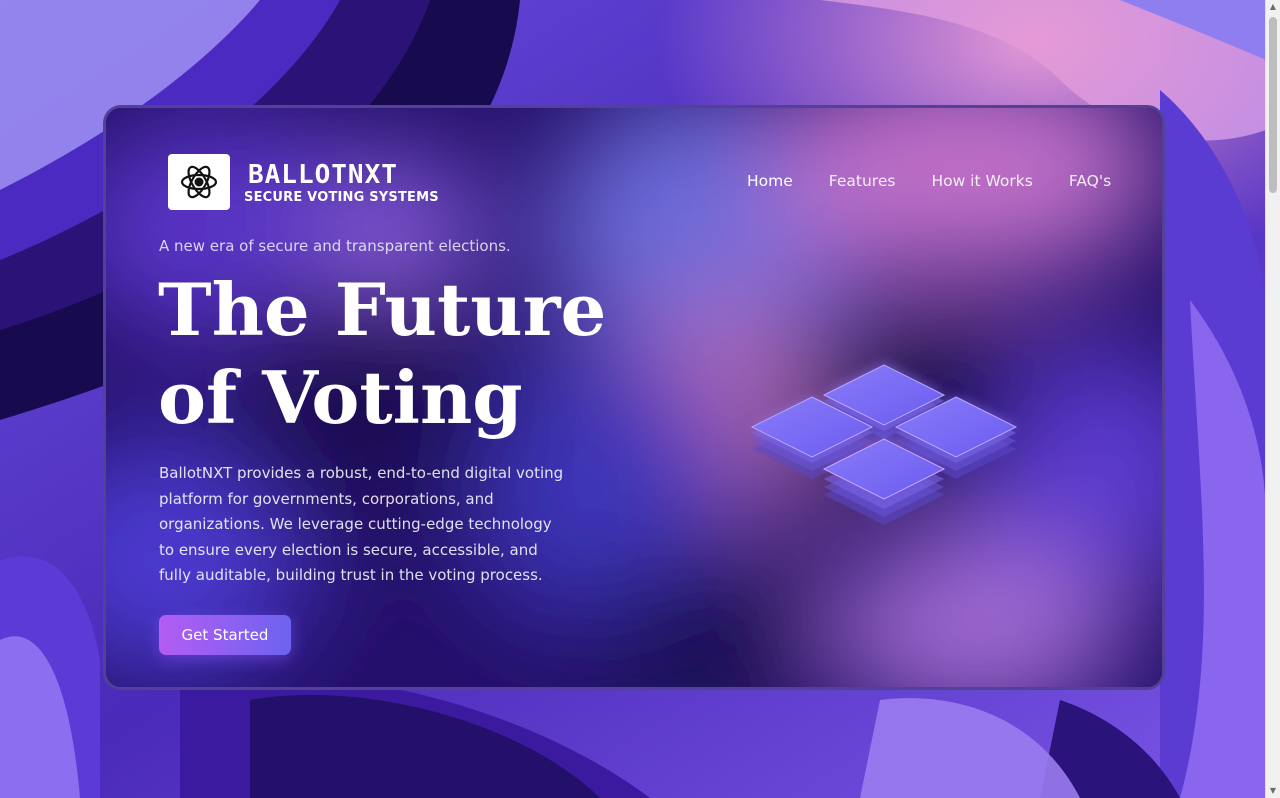  What do you see at coordinates (884, 444) in the screenshot?
I see `isometric-tiles-icon` at bounding box center [884, 444].